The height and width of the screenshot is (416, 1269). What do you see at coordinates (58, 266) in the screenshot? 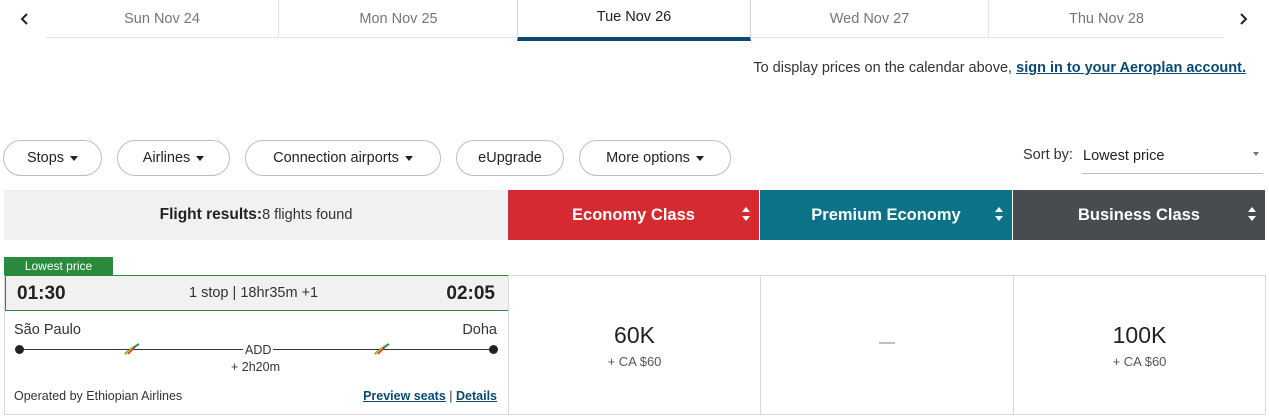
I see `lowest-price-badge: Lowest price` at bounding box center [58, 266].